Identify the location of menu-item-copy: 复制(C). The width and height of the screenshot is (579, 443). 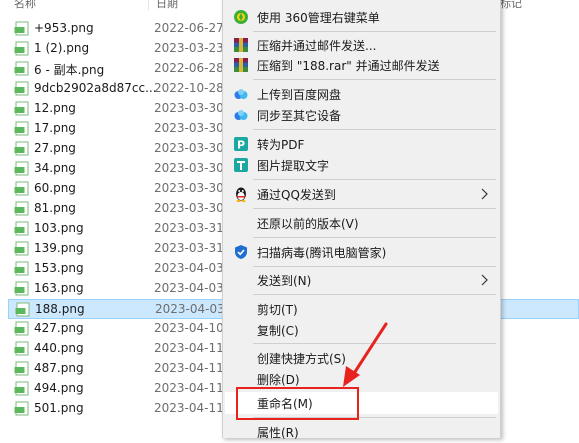
(361, 330).